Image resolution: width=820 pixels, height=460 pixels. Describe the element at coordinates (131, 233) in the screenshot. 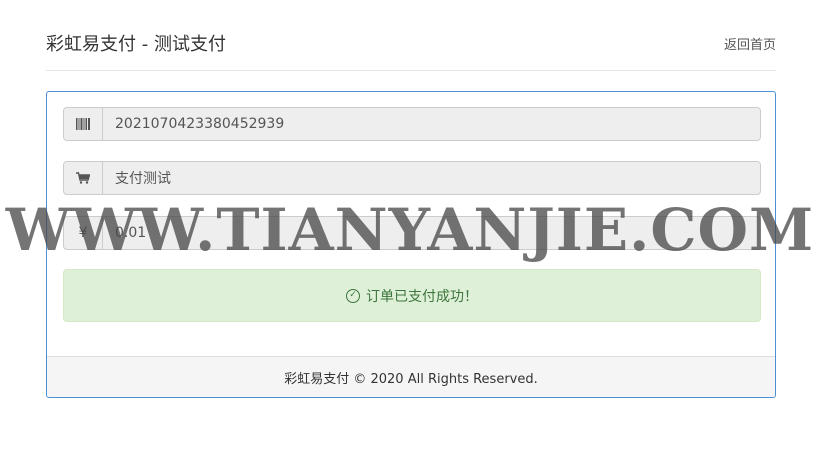

I see `amount-value: 0.01` at that location.